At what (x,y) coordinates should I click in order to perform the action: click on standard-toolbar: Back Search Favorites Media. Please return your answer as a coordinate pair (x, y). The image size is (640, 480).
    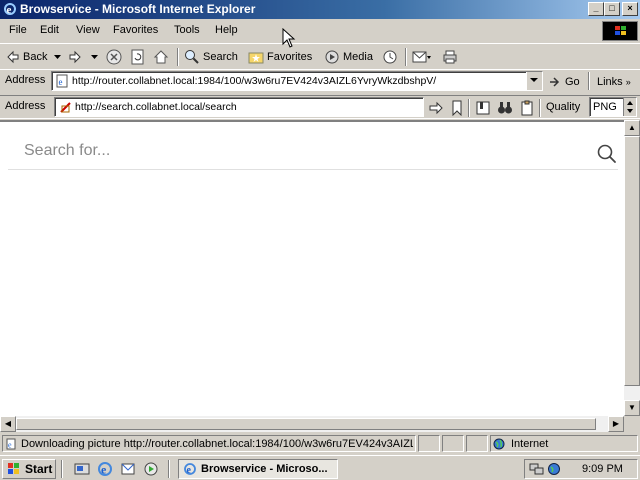
    Looking at the image, I should click on (320, 56).